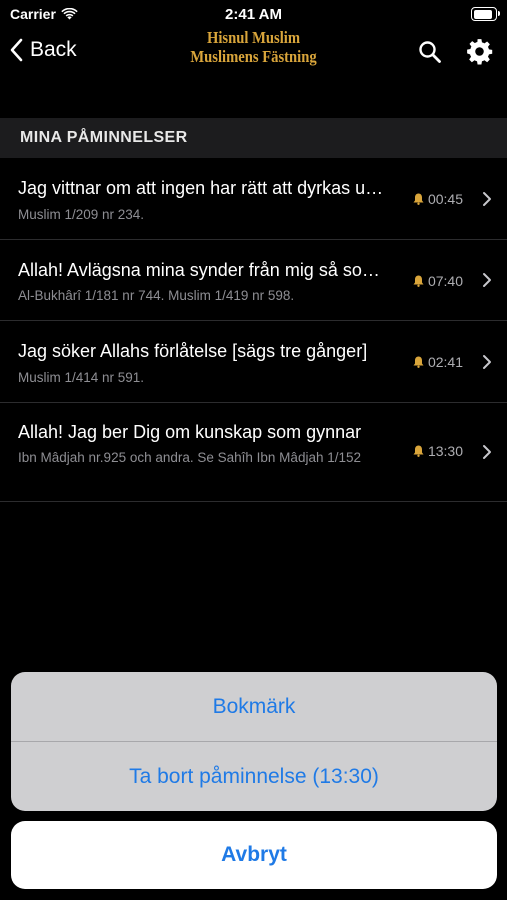 Image resolution: width=507 pixels, height=900 pixels. Describe the element at coordinates (254, 706) in the screenshot. I see `bookmark-button: Bokmärk` at that location.